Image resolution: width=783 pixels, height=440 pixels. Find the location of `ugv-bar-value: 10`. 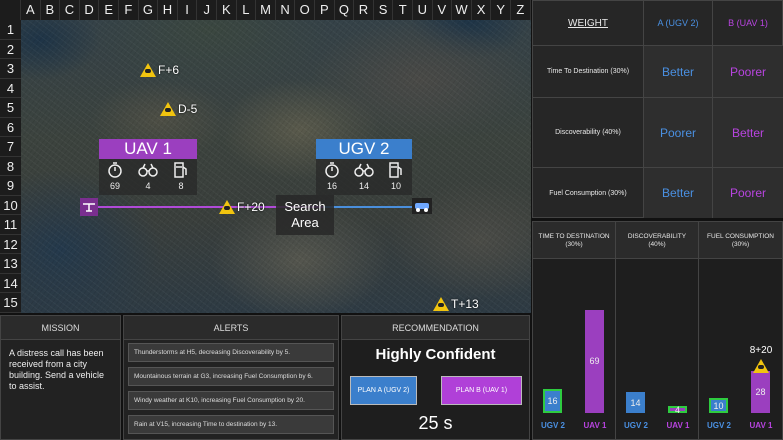

ugv-bar-value: 10 is located at coordinates (718, 405).